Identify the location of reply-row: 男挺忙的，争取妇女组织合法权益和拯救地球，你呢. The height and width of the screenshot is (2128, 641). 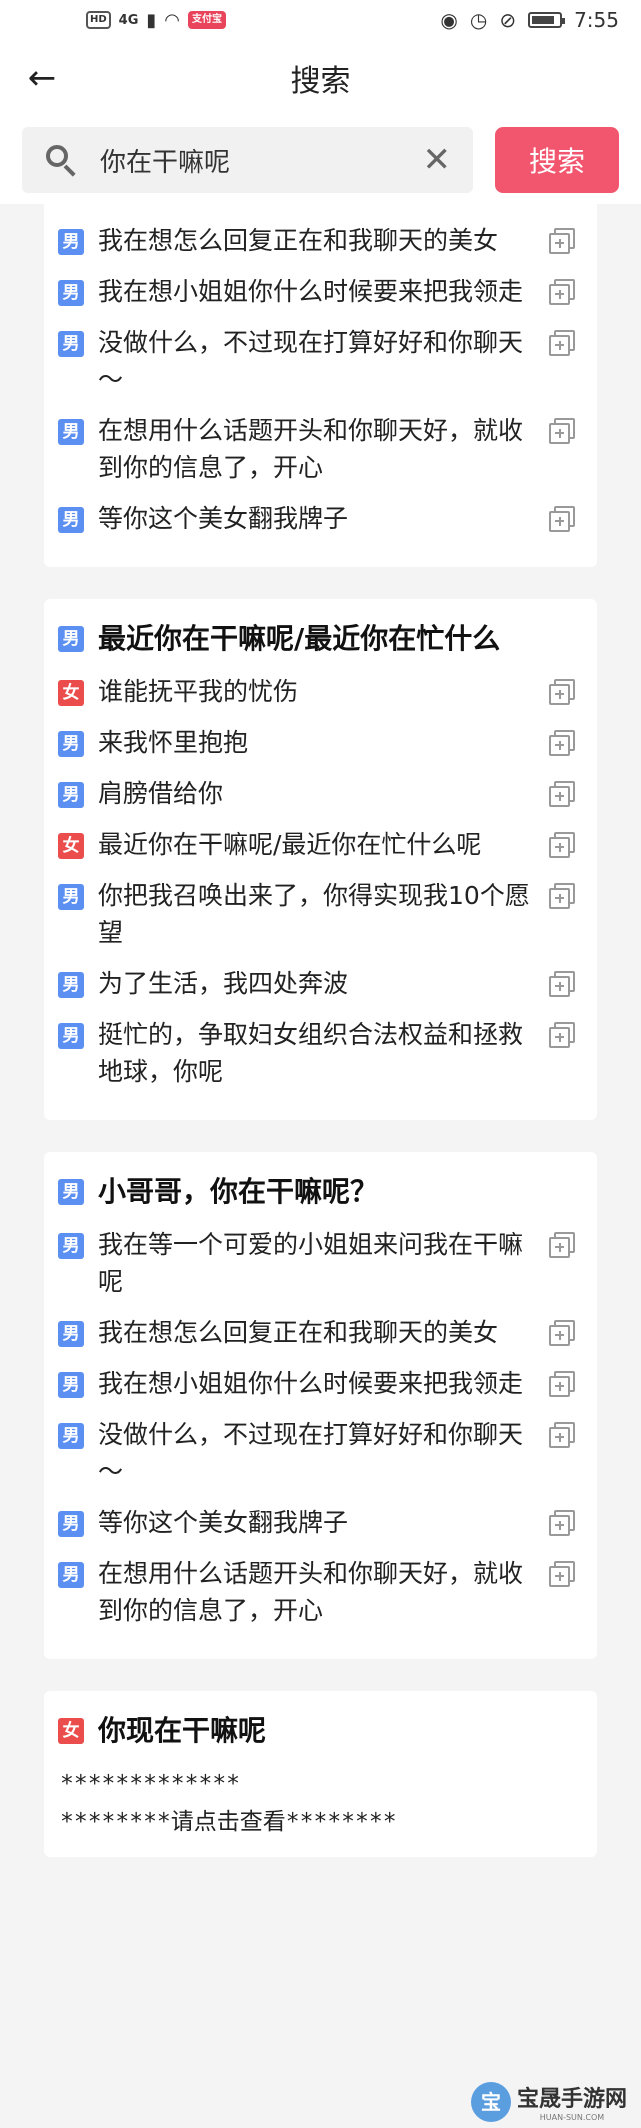
(316, 1053).